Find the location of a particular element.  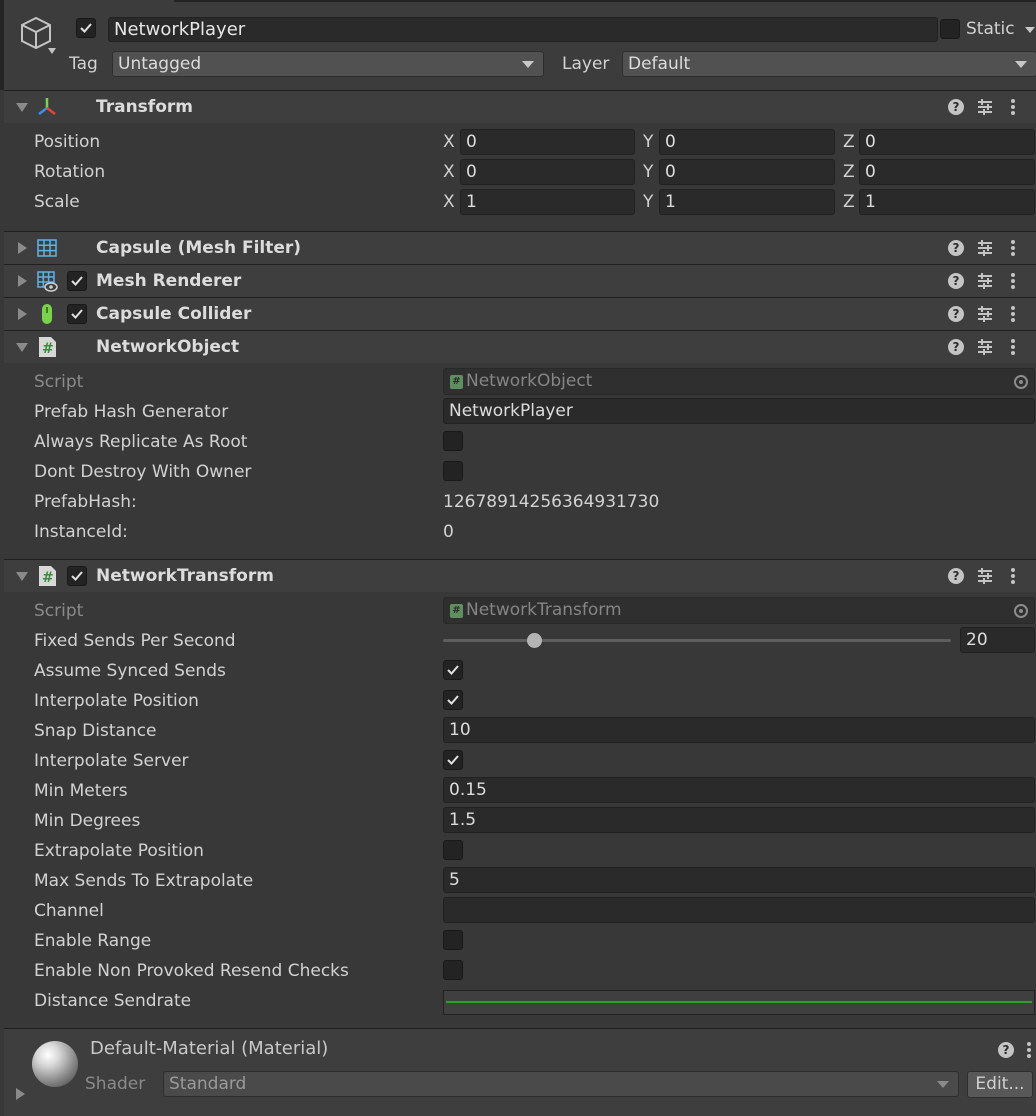

mesh-renderer-component-header: Mesh Renderer ? is located at coordinates (520, 280).